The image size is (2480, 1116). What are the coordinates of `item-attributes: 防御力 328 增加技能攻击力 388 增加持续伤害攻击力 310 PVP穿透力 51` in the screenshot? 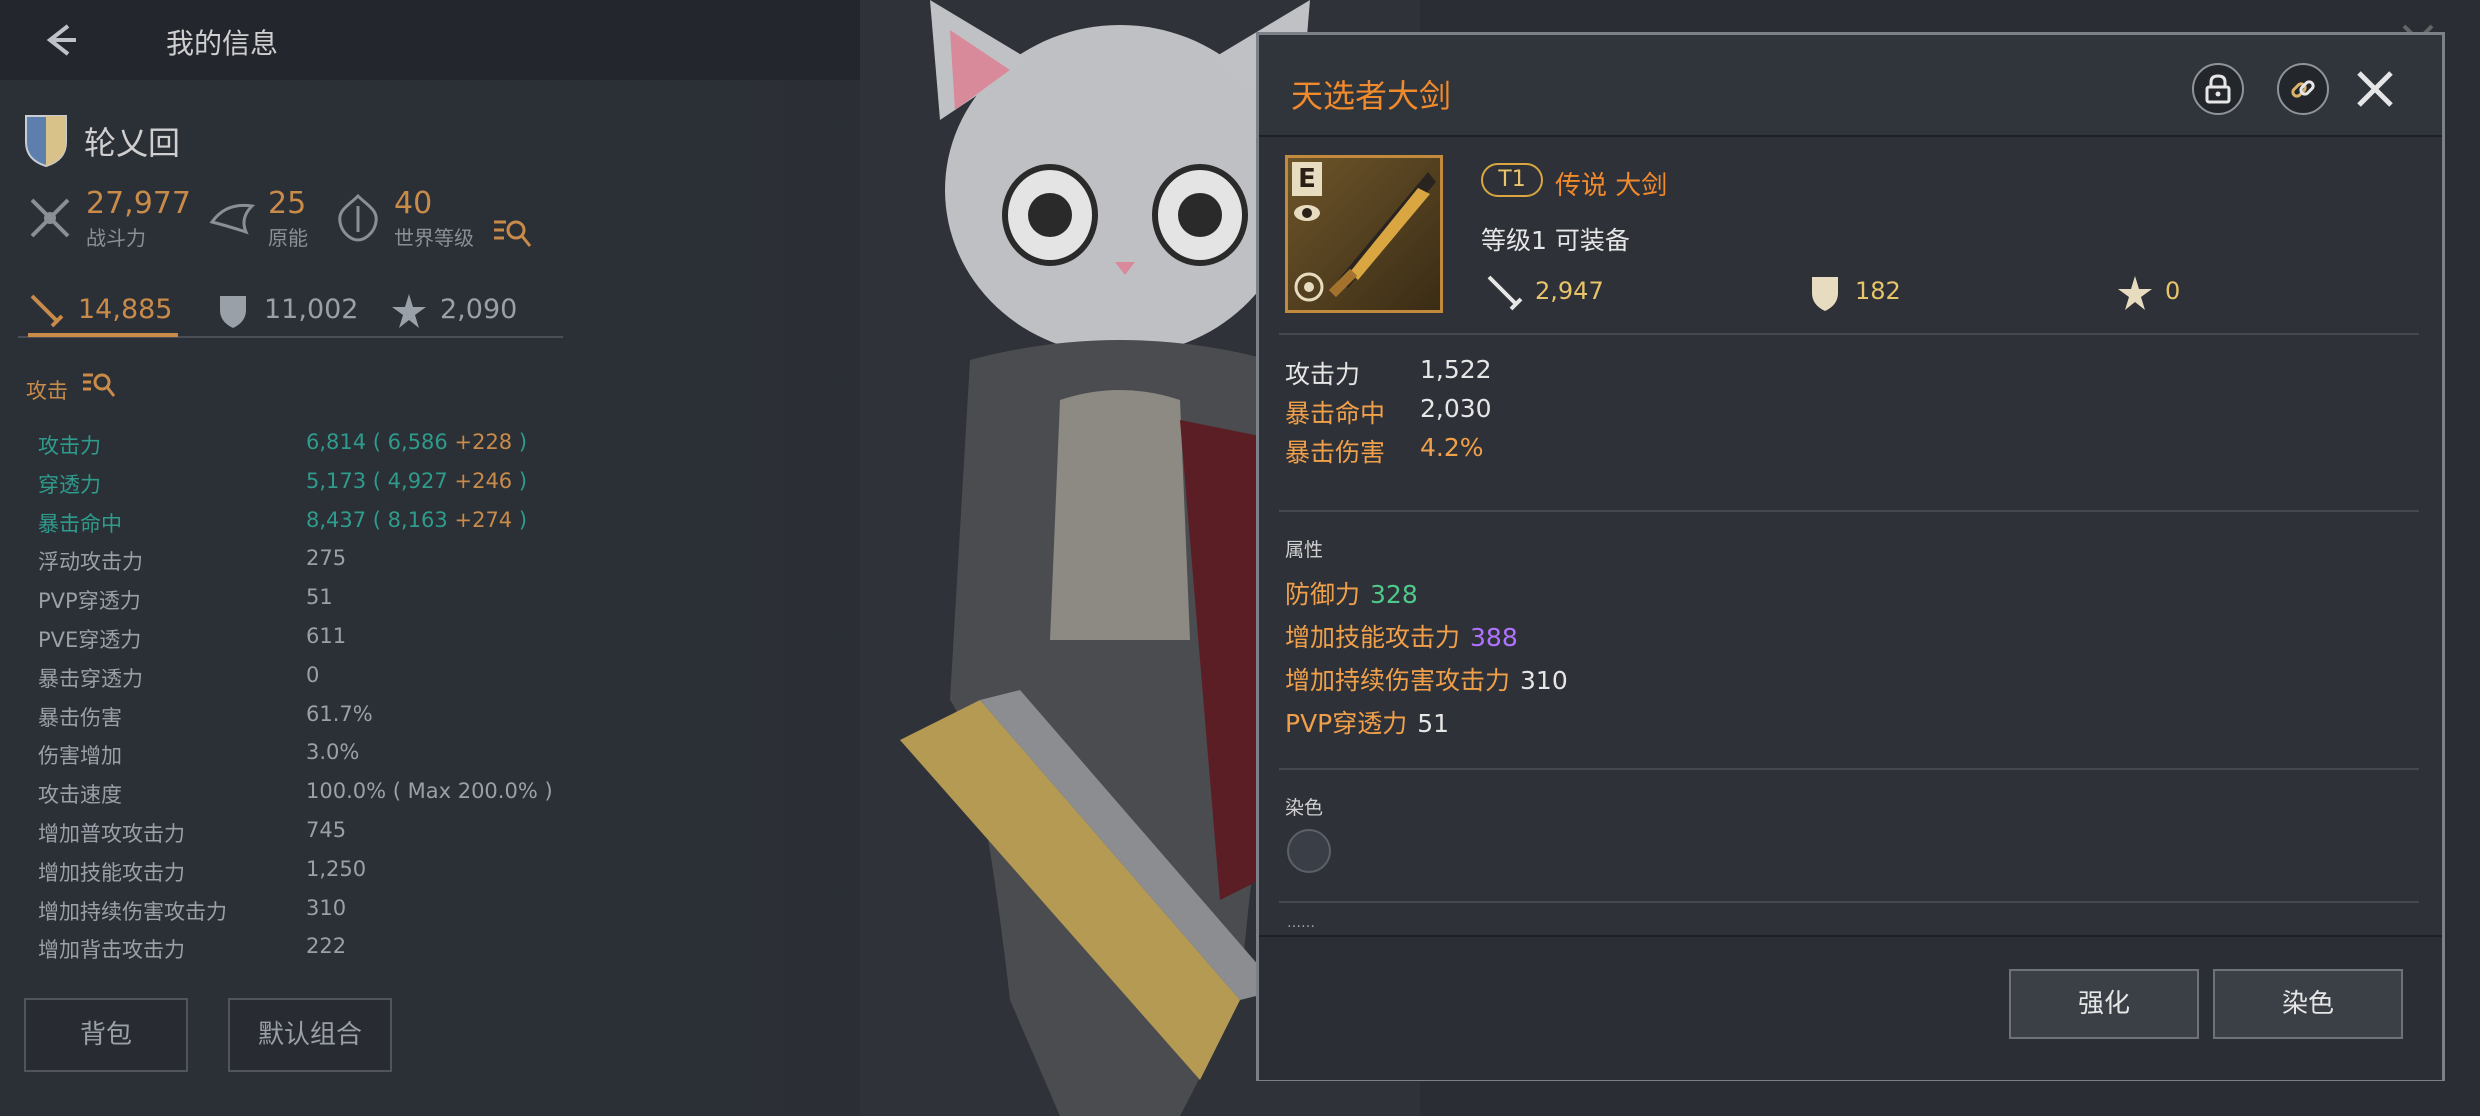 It's located at (1426, 661).